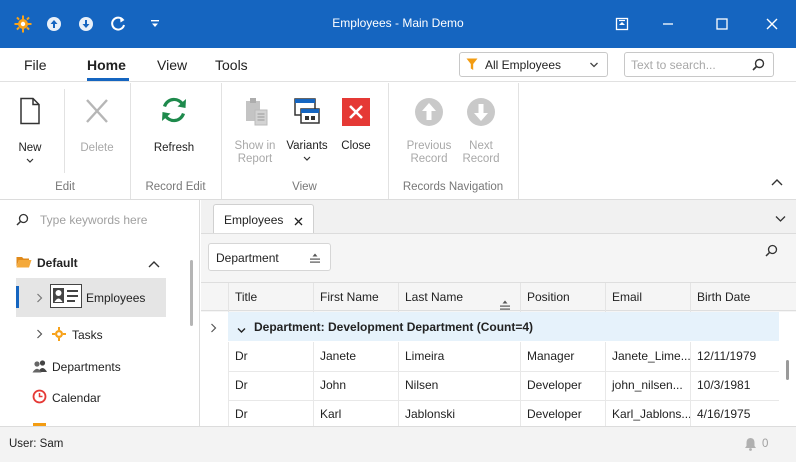 This screenshot has width=796, height=462. What do you see at coordinates (429, 131) in the screenshot?
I see `previous-record-button: Previous Record` at bounding box center [429, 131].